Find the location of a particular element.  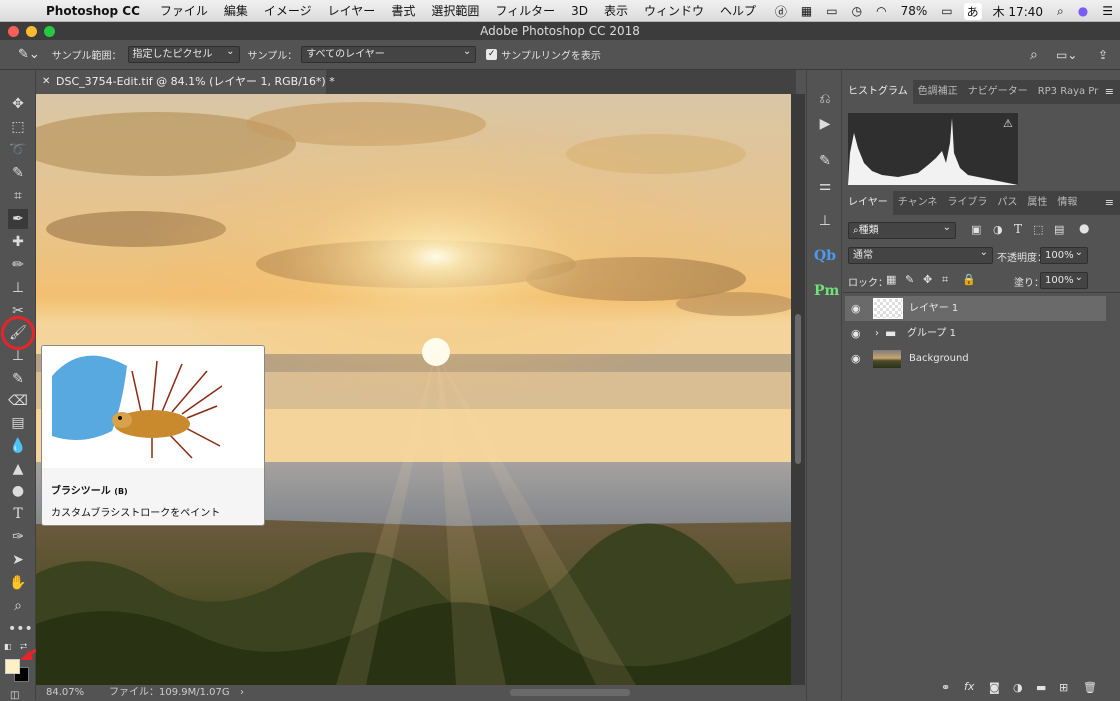

share-icon: ⇪ is located at coordinates (1103, 55).